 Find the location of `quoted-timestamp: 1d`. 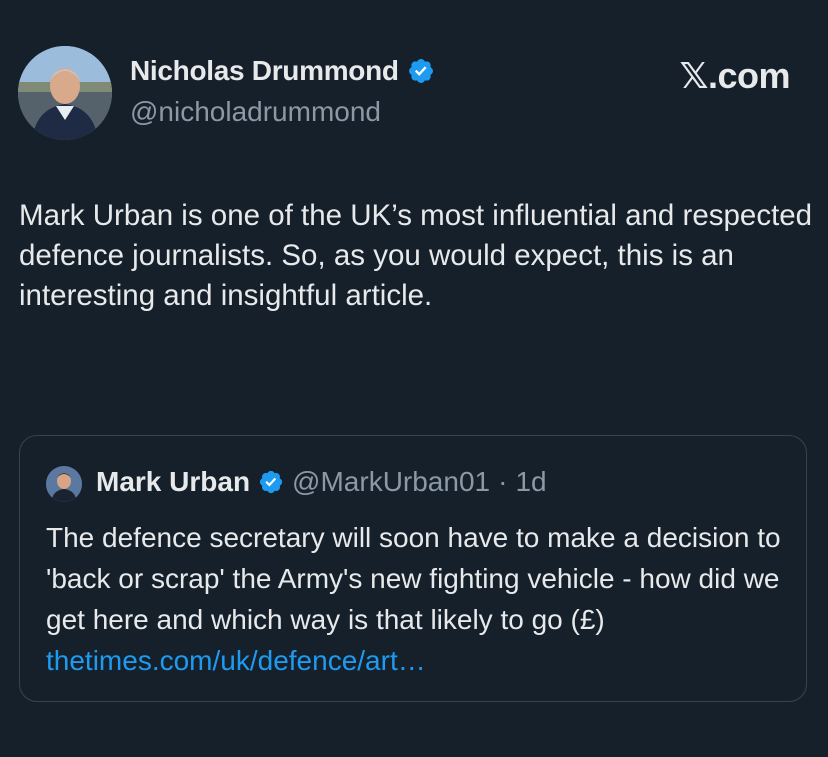

quoted-timestamp: 1d is located at coordinates (530, 482).